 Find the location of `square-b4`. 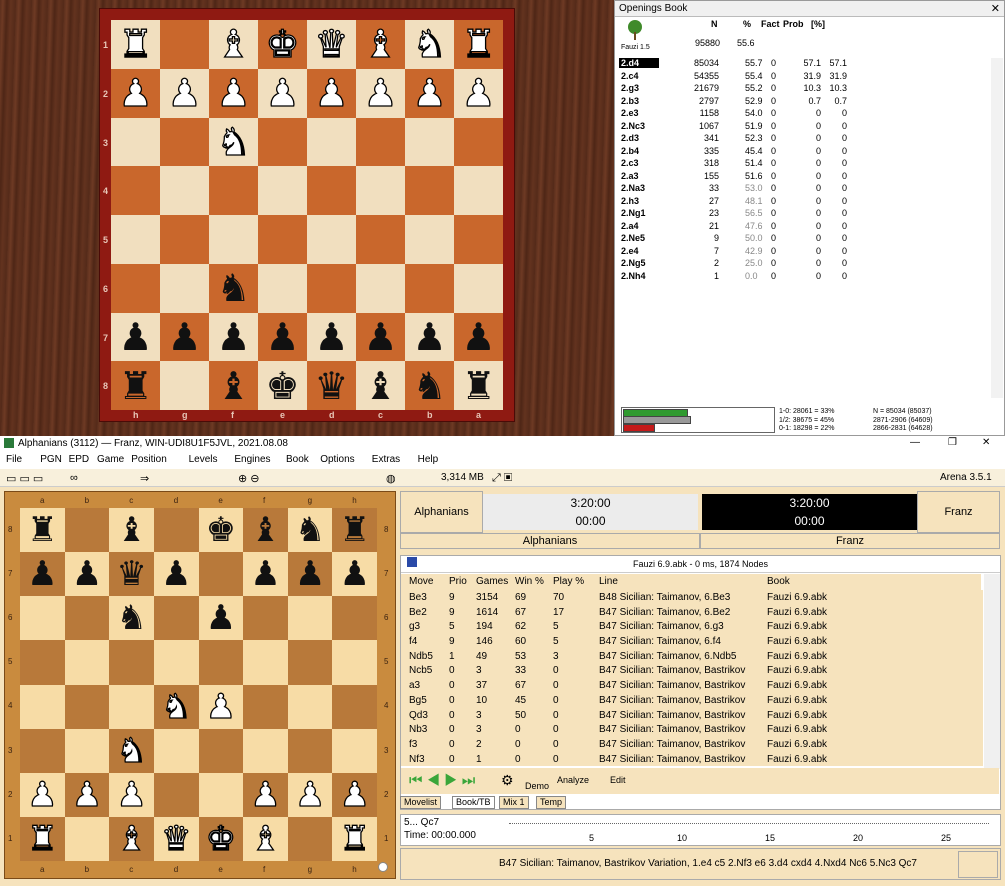

square-b4 is located at coordinates (429, 190).